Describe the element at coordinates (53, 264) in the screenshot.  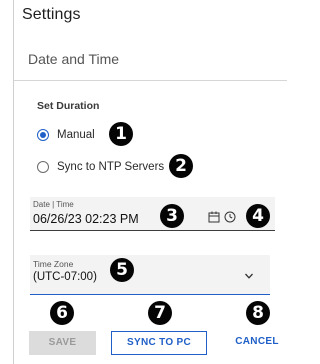
I see `timezone-label: Time Zone` at that location.